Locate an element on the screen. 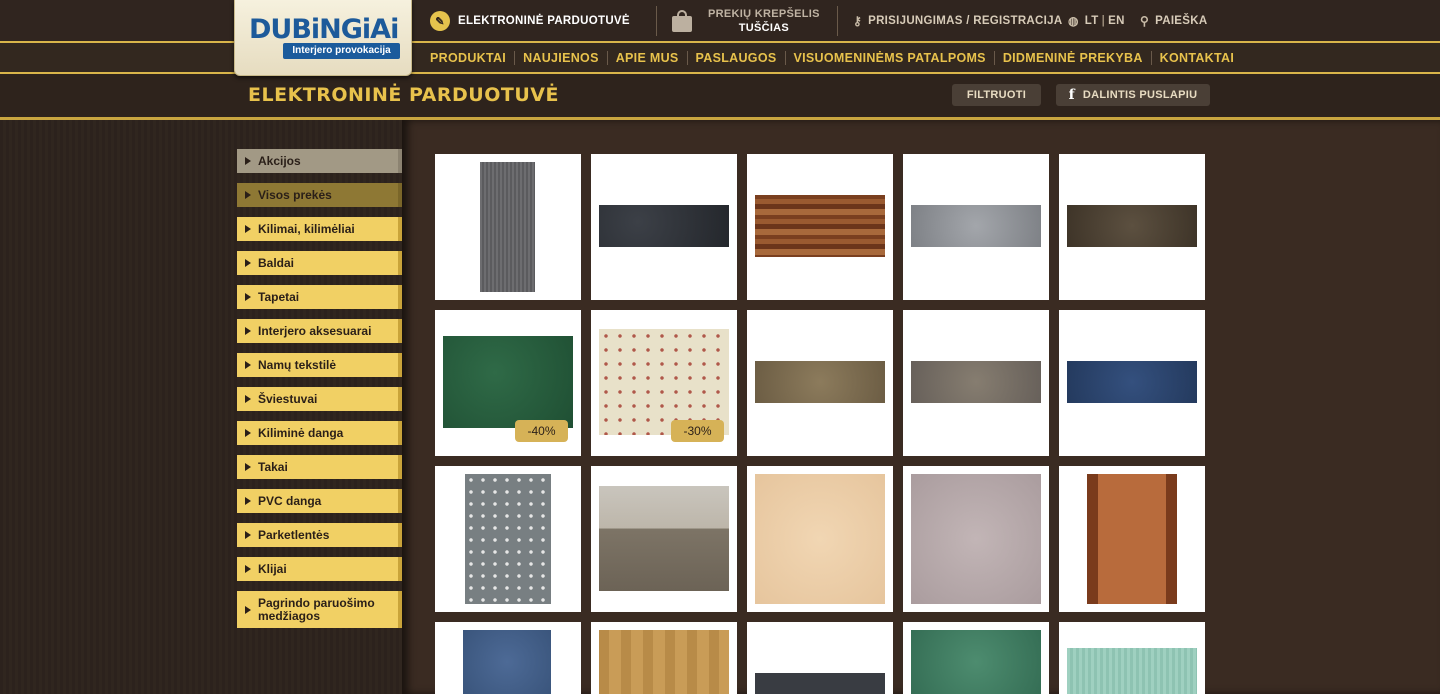  cart-title: PREKIŲ KREPŠELIS is located at coordinates (764, 14).